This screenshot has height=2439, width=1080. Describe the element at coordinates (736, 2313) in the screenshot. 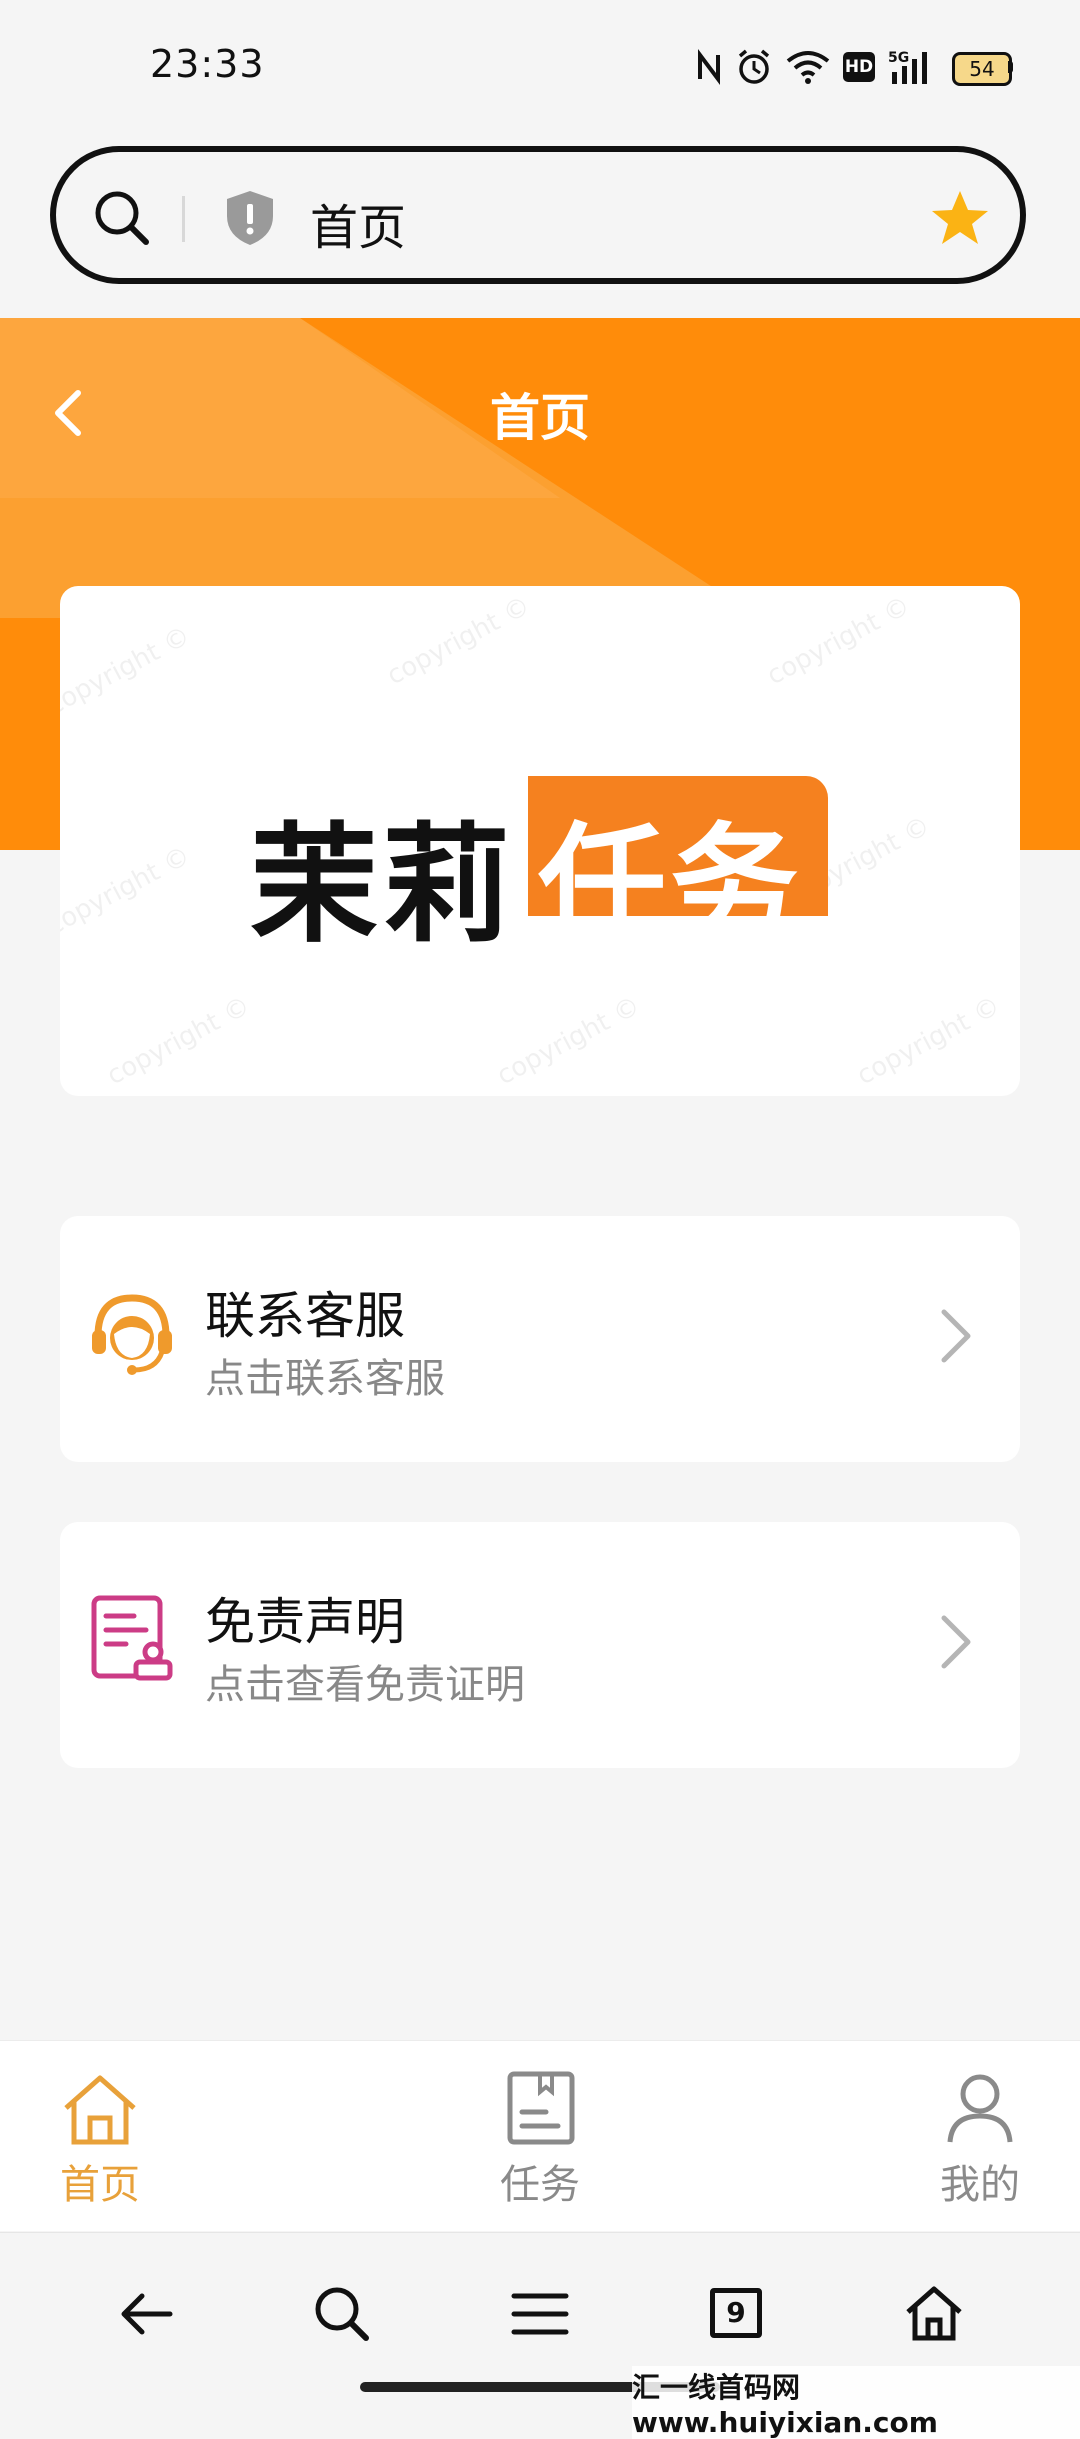

I see `tabs-count-button: 9` at that location.